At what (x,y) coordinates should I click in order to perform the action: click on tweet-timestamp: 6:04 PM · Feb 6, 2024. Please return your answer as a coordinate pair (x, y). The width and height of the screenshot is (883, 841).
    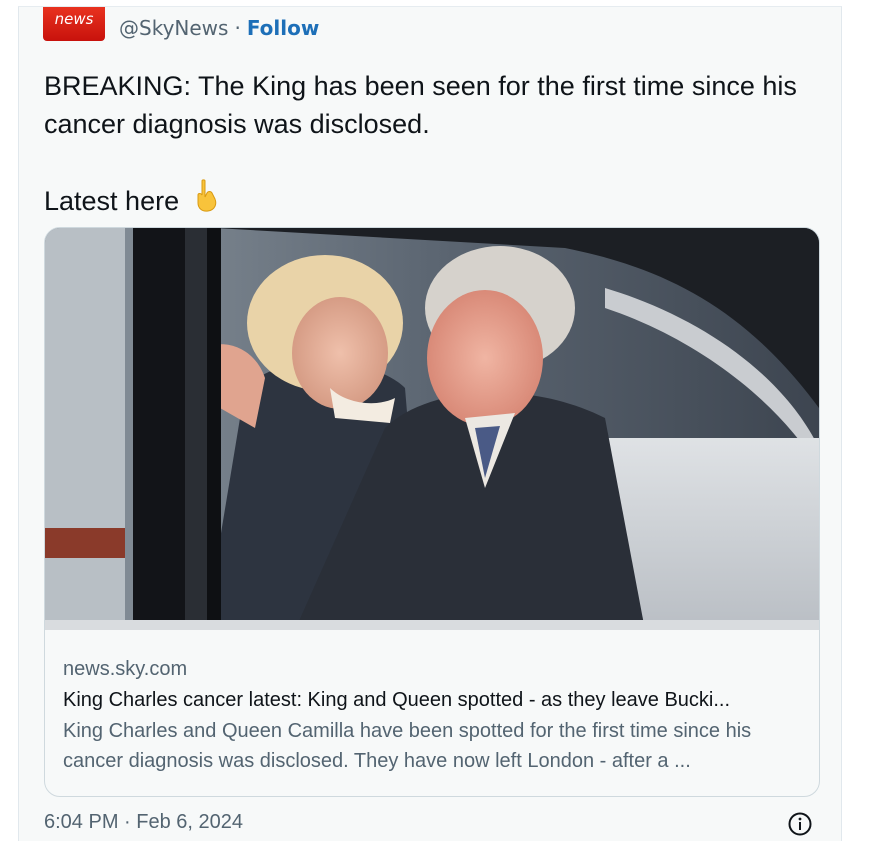
    Looking at the image, I should click on (143, 822).